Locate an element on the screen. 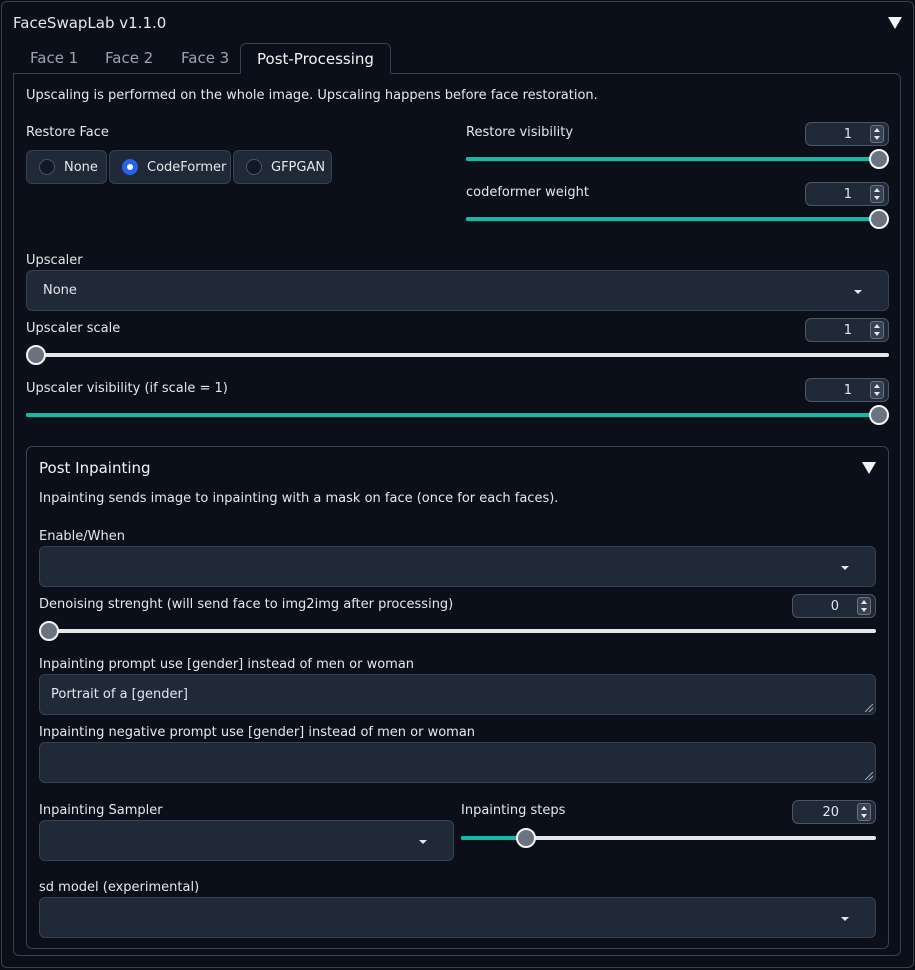  codeformer-weight-number-input: 1 is located at coordinates (847, 194).